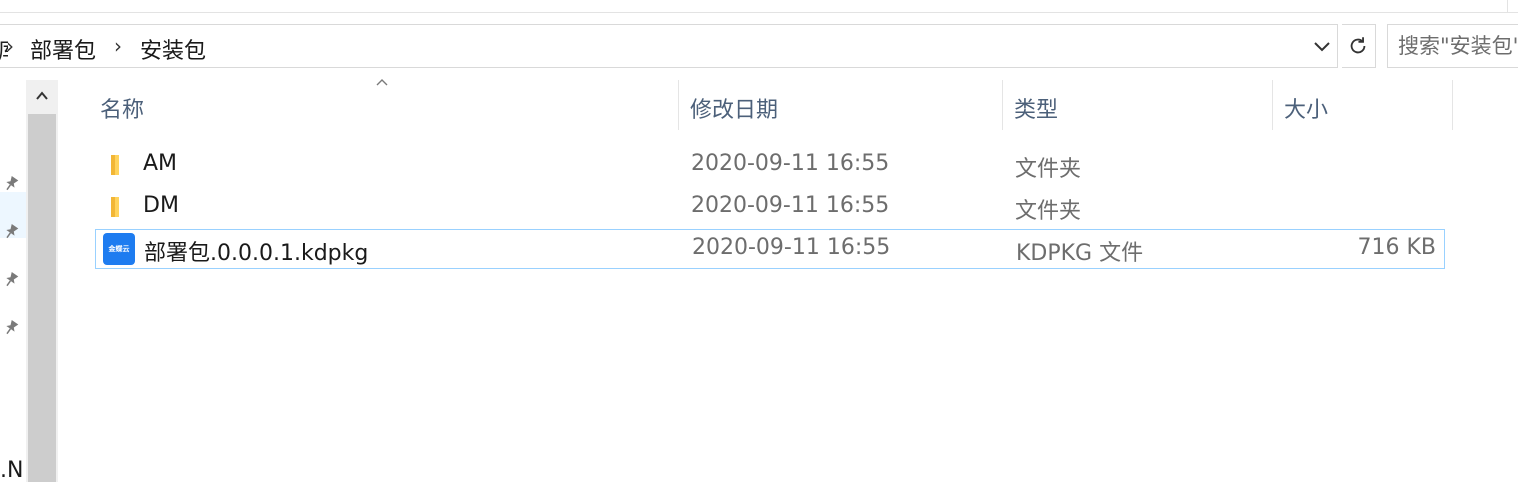 The height and width of the screenshot is (483, 1518). Describe the element at coordinates (256, 253) in the screenshot. I see `file-name: 部署包.0.0.0.1.kdpkg` at that location.